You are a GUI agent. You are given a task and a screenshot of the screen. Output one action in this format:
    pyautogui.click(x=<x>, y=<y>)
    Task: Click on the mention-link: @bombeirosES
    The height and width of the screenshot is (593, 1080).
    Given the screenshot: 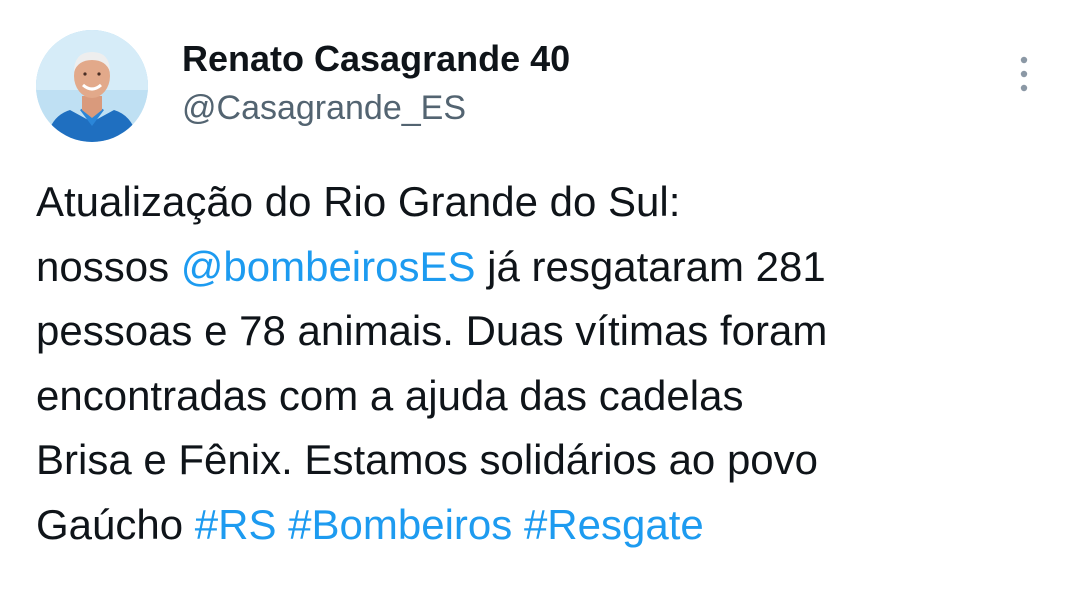 What is the action you would take?
    pyautogui.click(x=328, y=266)
    